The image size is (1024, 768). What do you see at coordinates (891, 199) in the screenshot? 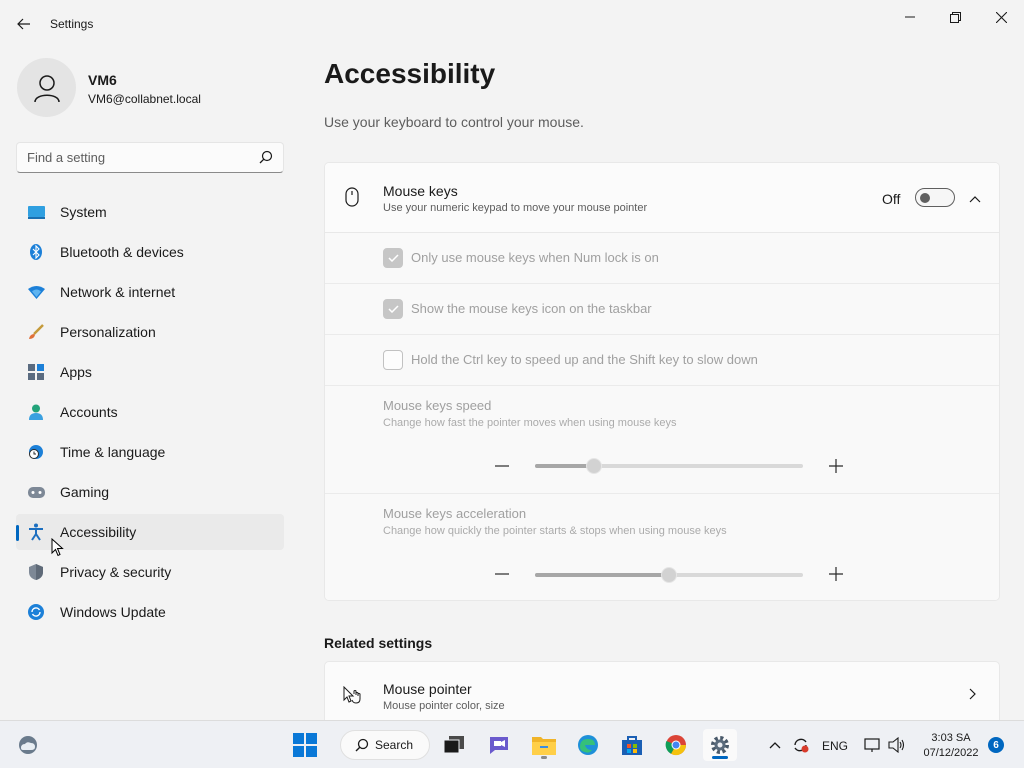
I see `toggle-state-label: Off` at bounding box center [891, 199].